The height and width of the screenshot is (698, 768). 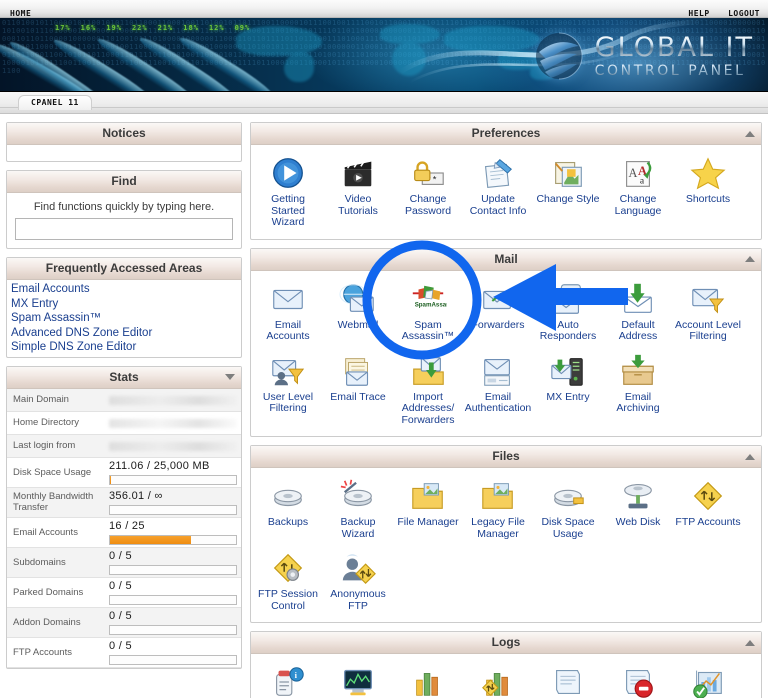 I want to click on language-letter-a-icon: AAa, so click(x=638, y=173).